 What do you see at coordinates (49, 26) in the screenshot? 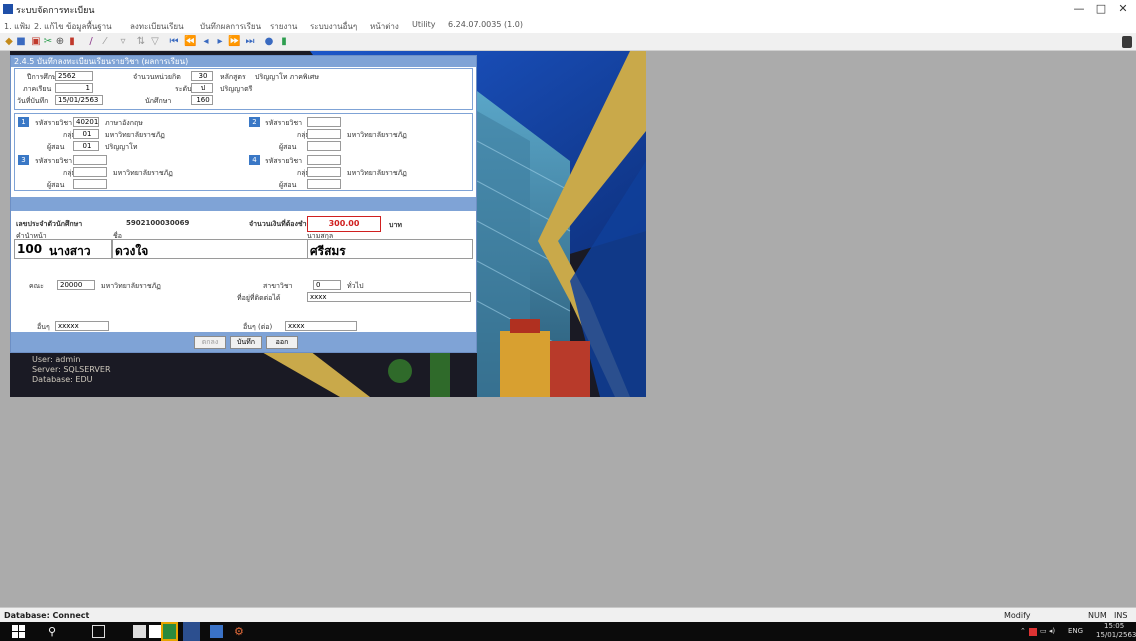
I see `menu-edit: 2. แก้ไข` at bounding box center [49, 26].